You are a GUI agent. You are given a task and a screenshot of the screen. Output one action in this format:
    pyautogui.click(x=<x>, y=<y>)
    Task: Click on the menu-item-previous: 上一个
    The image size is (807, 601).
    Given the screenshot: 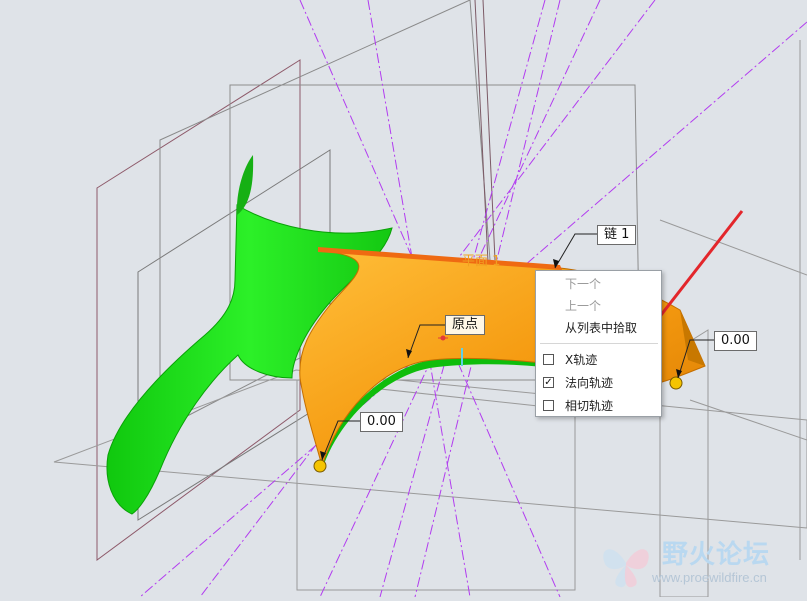 What is the action you would take?
    pyautogui.click(x=598, y=306)
    